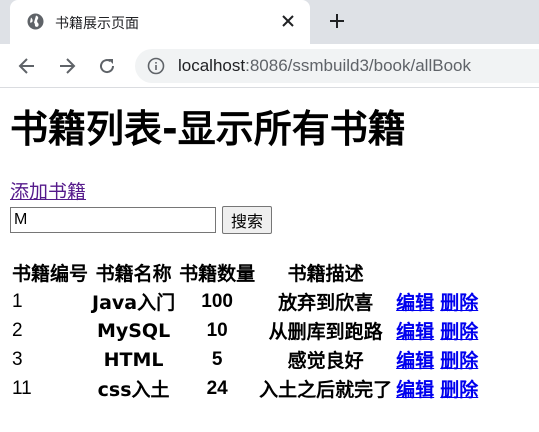  I want to click on close-icon, so click(288, 21).